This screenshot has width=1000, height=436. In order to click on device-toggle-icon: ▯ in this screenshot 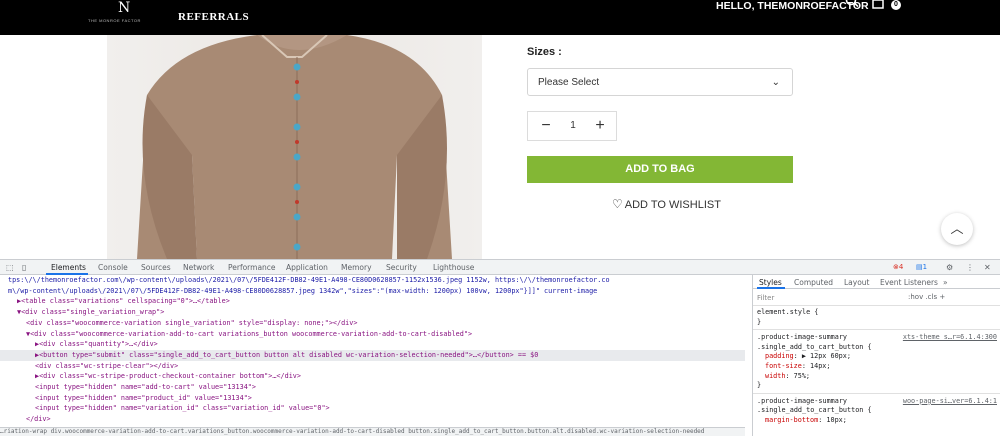, I will do `click(24, 267)`.